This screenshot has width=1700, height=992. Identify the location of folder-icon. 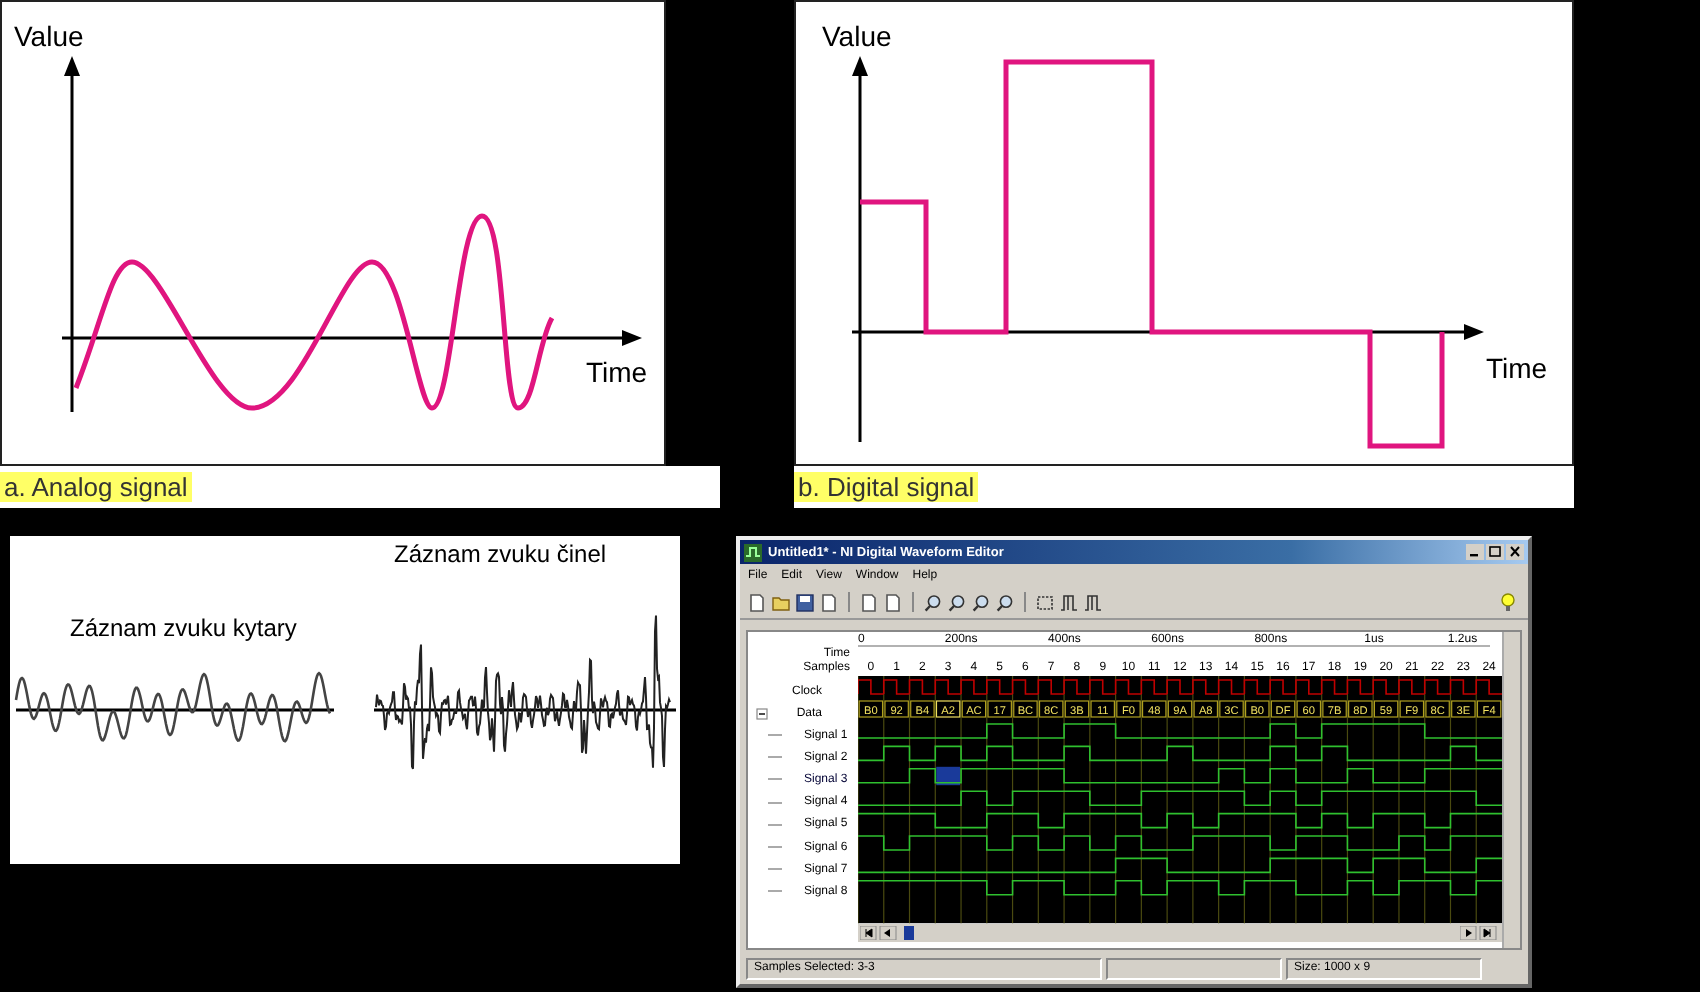
(781, 602).